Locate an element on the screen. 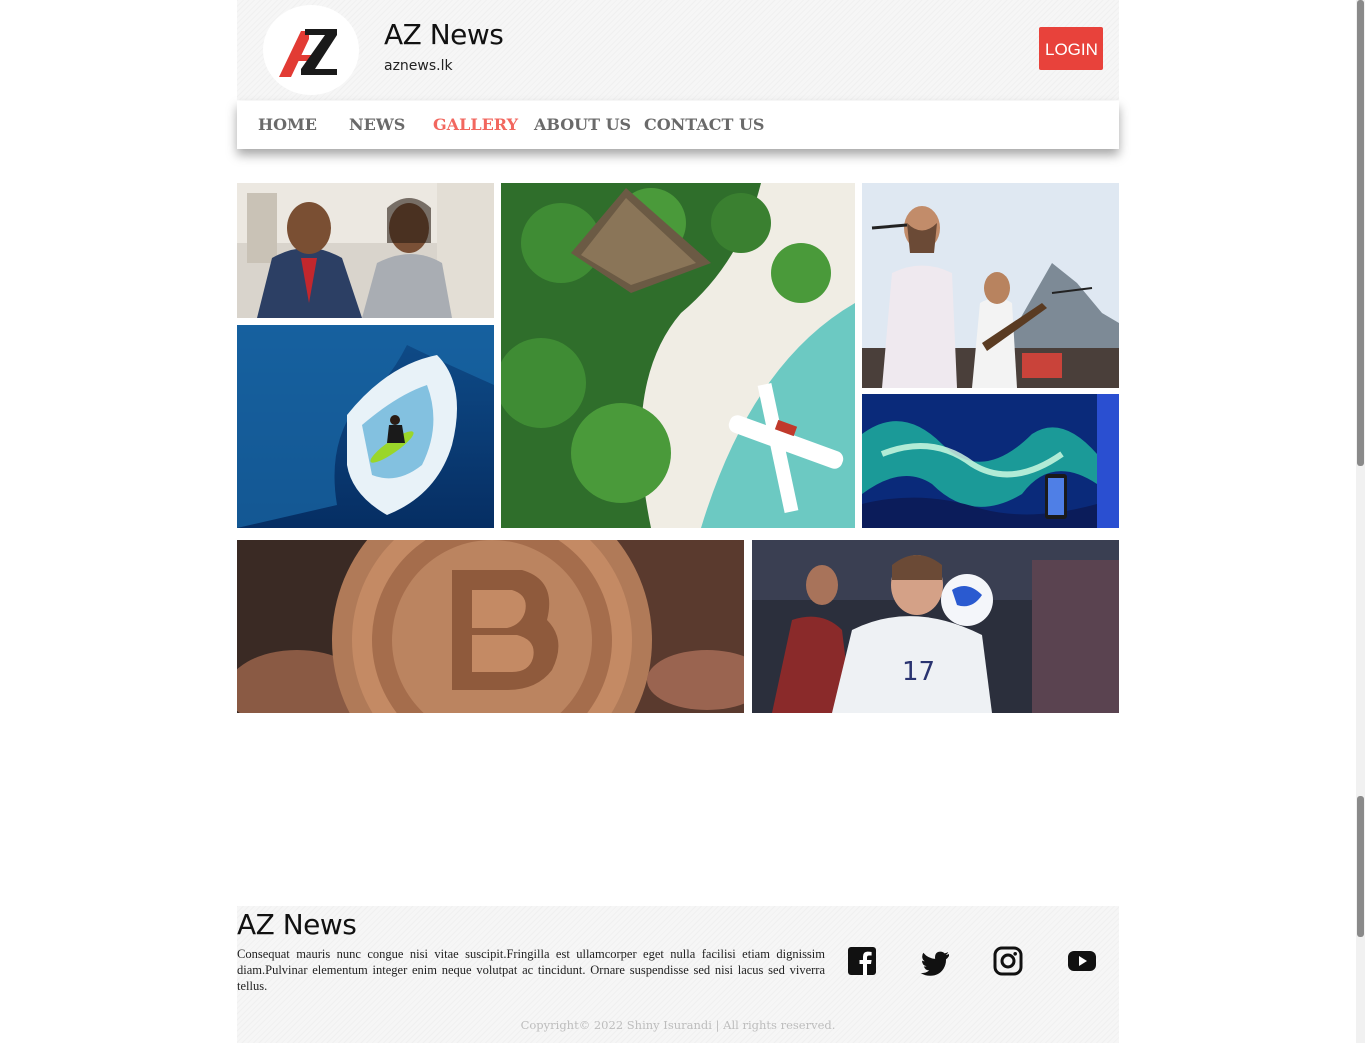 The height and width of the screenshot is (1043, 1365). facebook-icon is located at coordinates (862, 961).